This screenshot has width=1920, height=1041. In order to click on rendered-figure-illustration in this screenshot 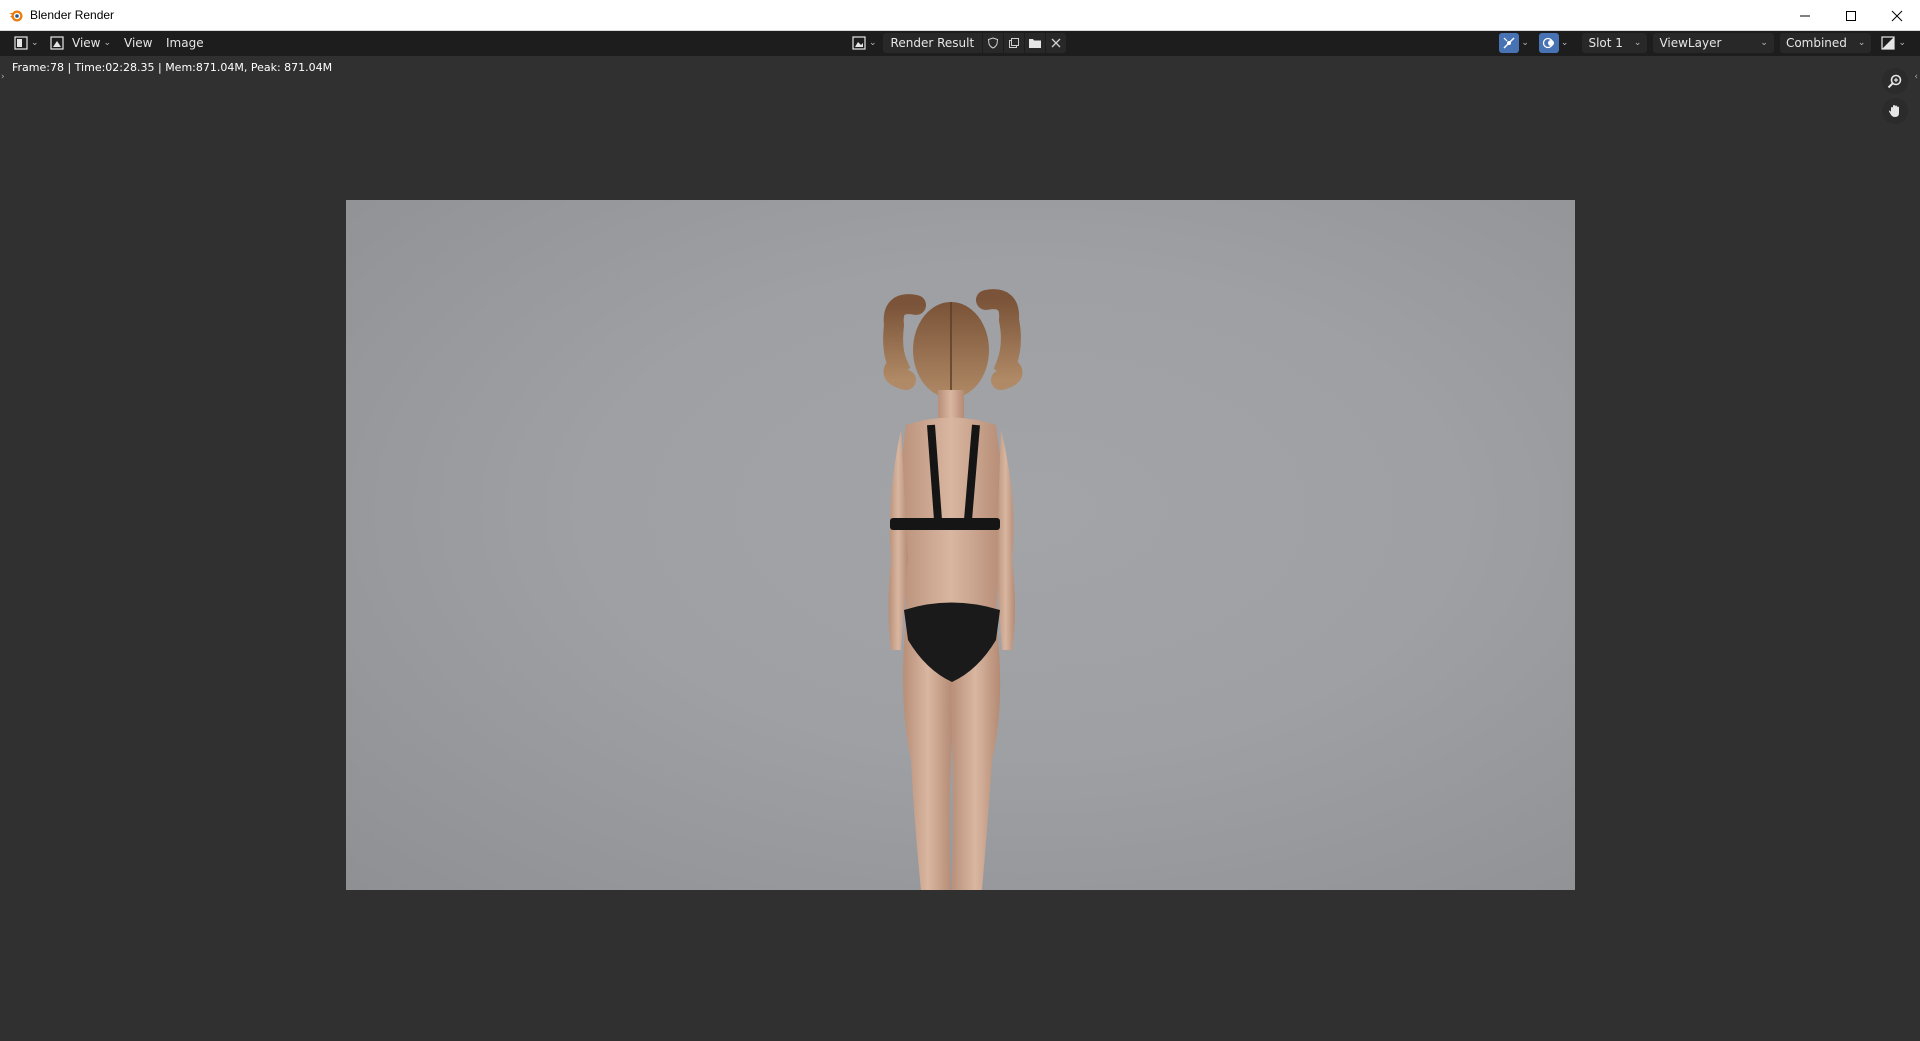, I will do `click(953, 589)`.